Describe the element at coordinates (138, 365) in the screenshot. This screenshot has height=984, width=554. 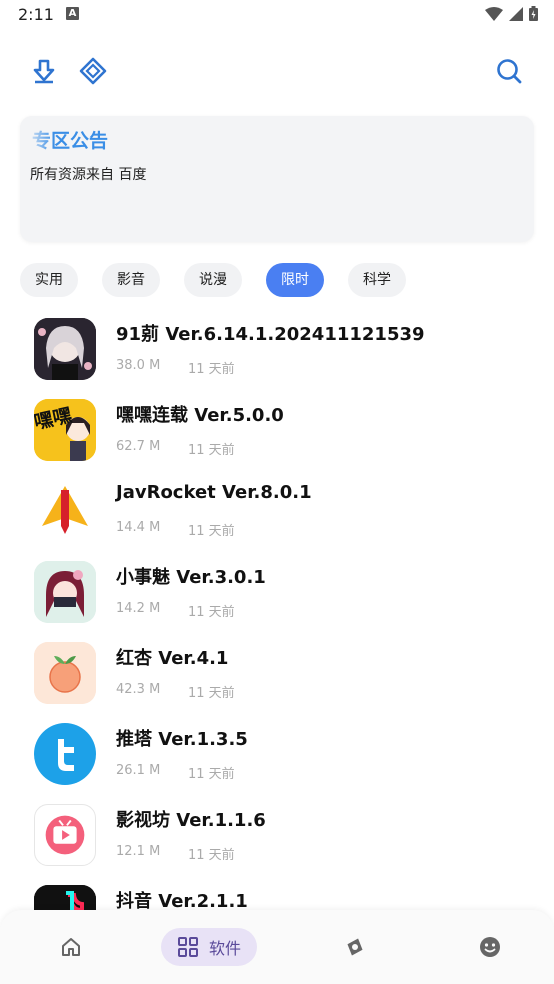
I see `app-size: 38.0 M` at that location.